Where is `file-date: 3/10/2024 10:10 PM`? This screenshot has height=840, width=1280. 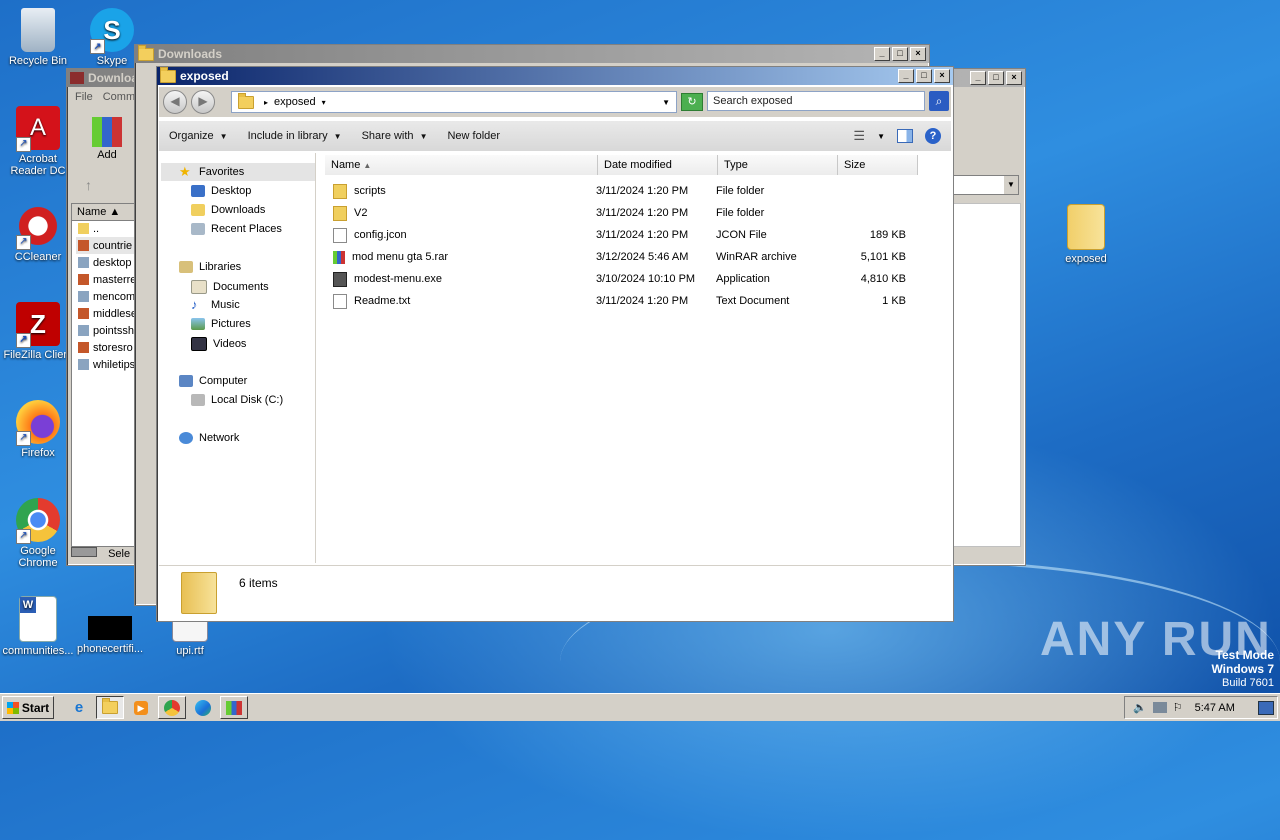 file-date: 3/10/2024 10:10 PM is located at coordinates (646, 279).